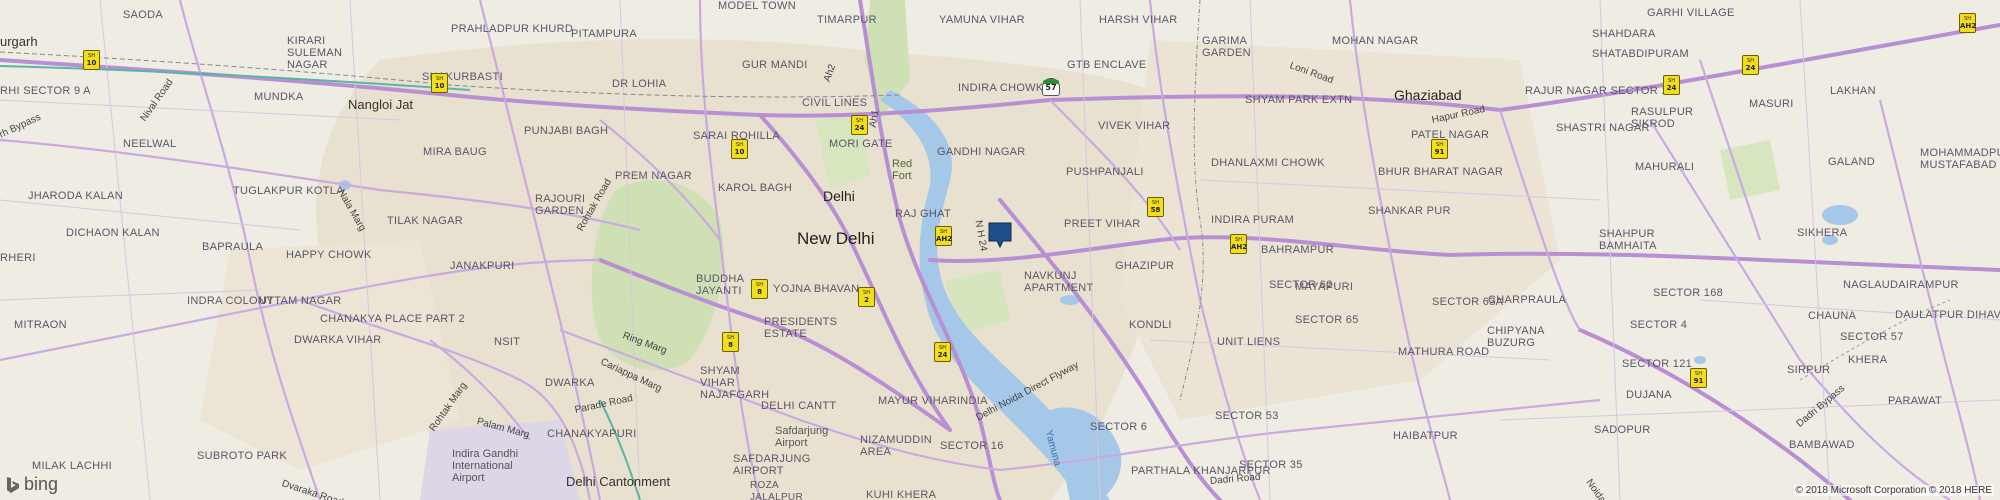  Describe the element at coordinates (923, 214) in the screenshot. I see `area-label: RAJ GHAT` at that location.